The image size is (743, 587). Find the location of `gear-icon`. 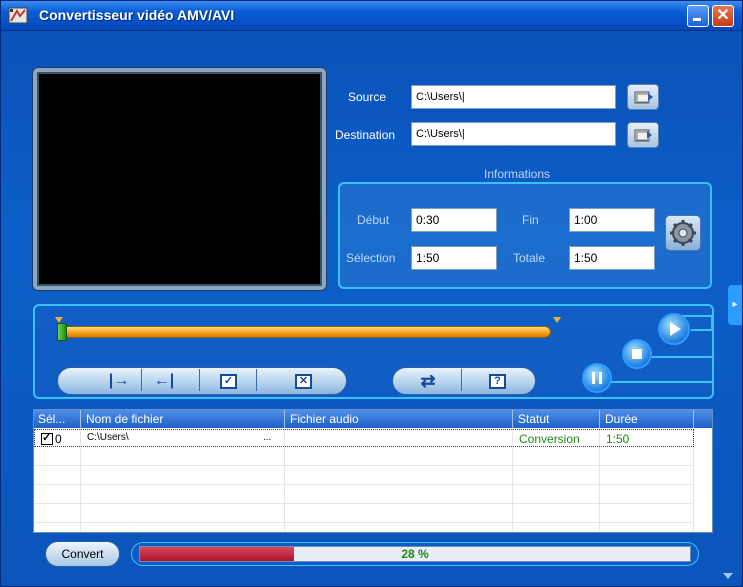

gear-icon is located at coordinates (683, 233).